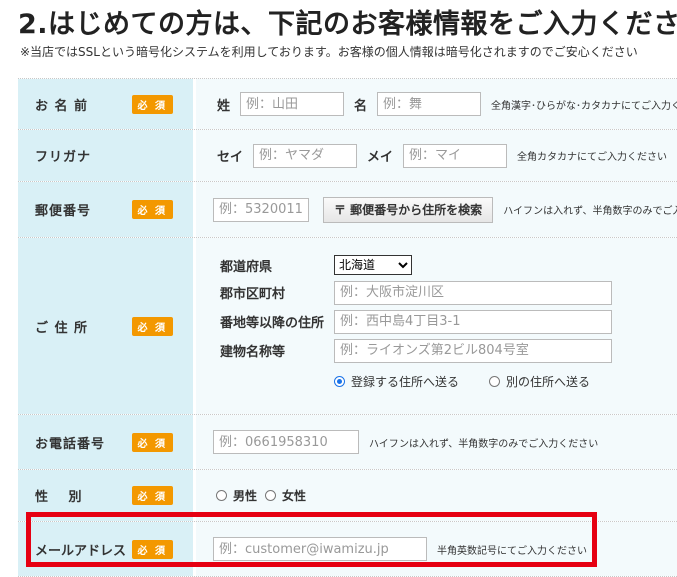  Describe the element at coordinates (59, 497) in the screenshot. I see `gender-label: 性 別` at that location.